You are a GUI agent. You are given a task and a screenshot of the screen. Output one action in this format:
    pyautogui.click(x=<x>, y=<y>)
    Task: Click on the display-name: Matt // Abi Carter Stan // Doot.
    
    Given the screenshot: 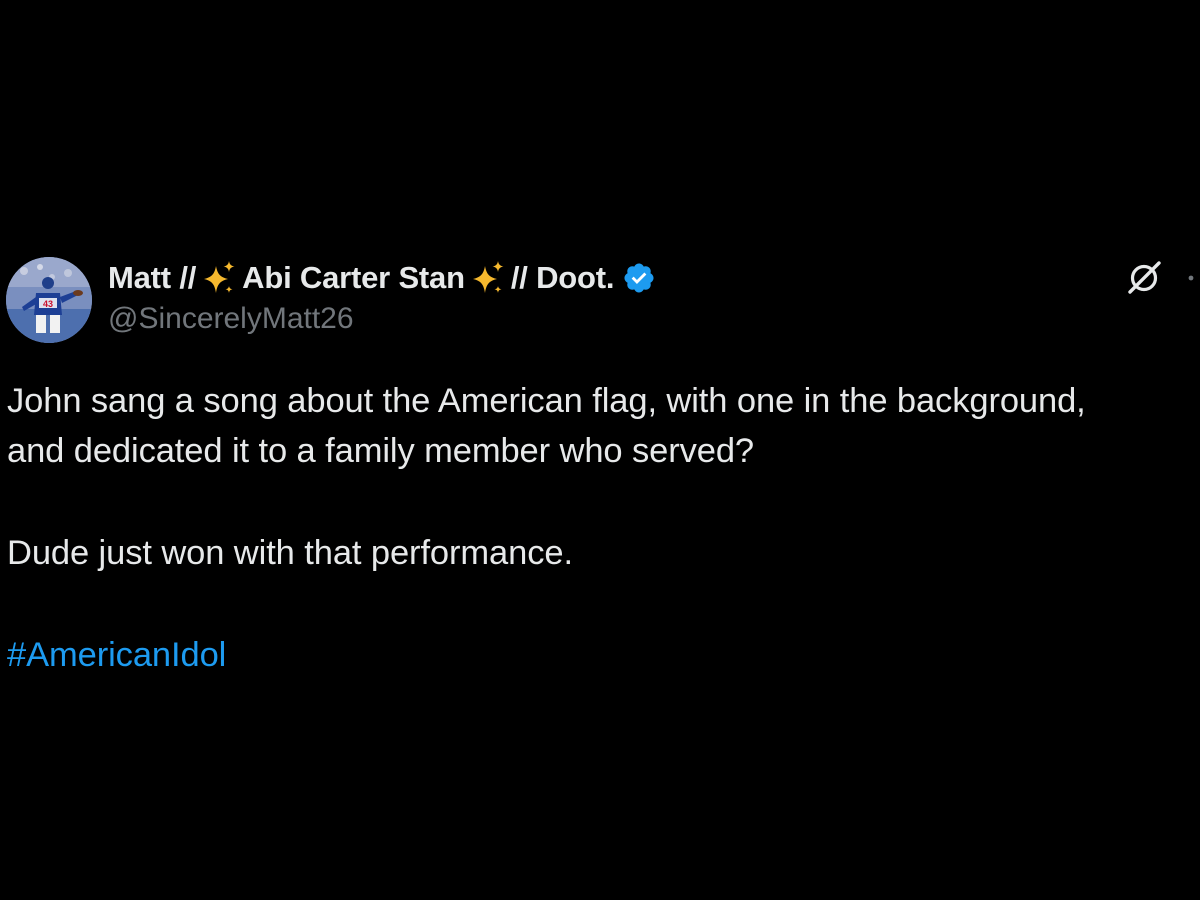 What is the action you would take?
    pyautogui.click(x=382, y=278)
    